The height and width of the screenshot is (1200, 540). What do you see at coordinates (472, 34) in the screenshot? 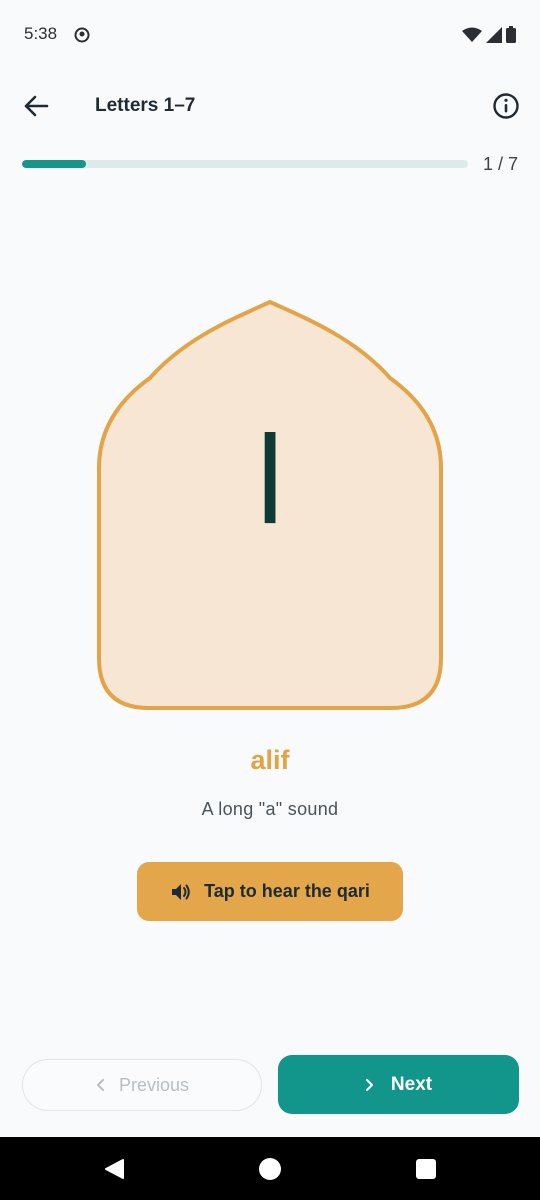
I see `wifi-icon` at bounding box center [472, 34].